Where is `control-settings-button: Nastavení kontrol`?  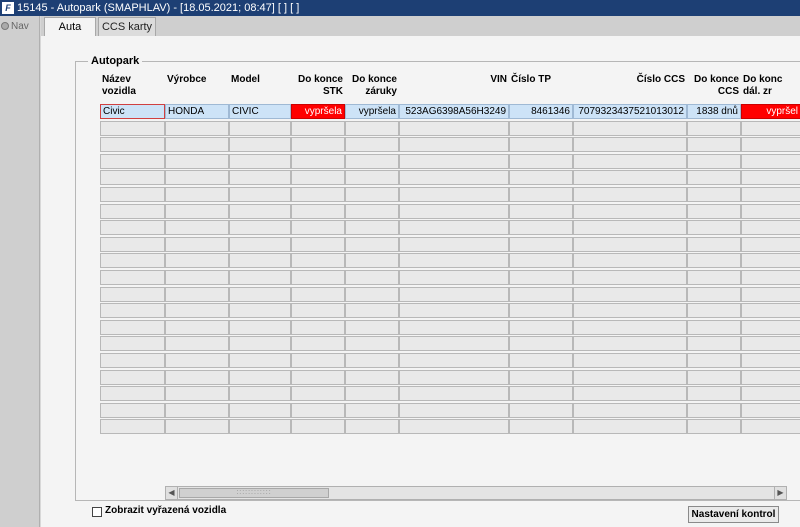
control-settings-button: Nastavení kontrol is located at coordinates (733, 514).